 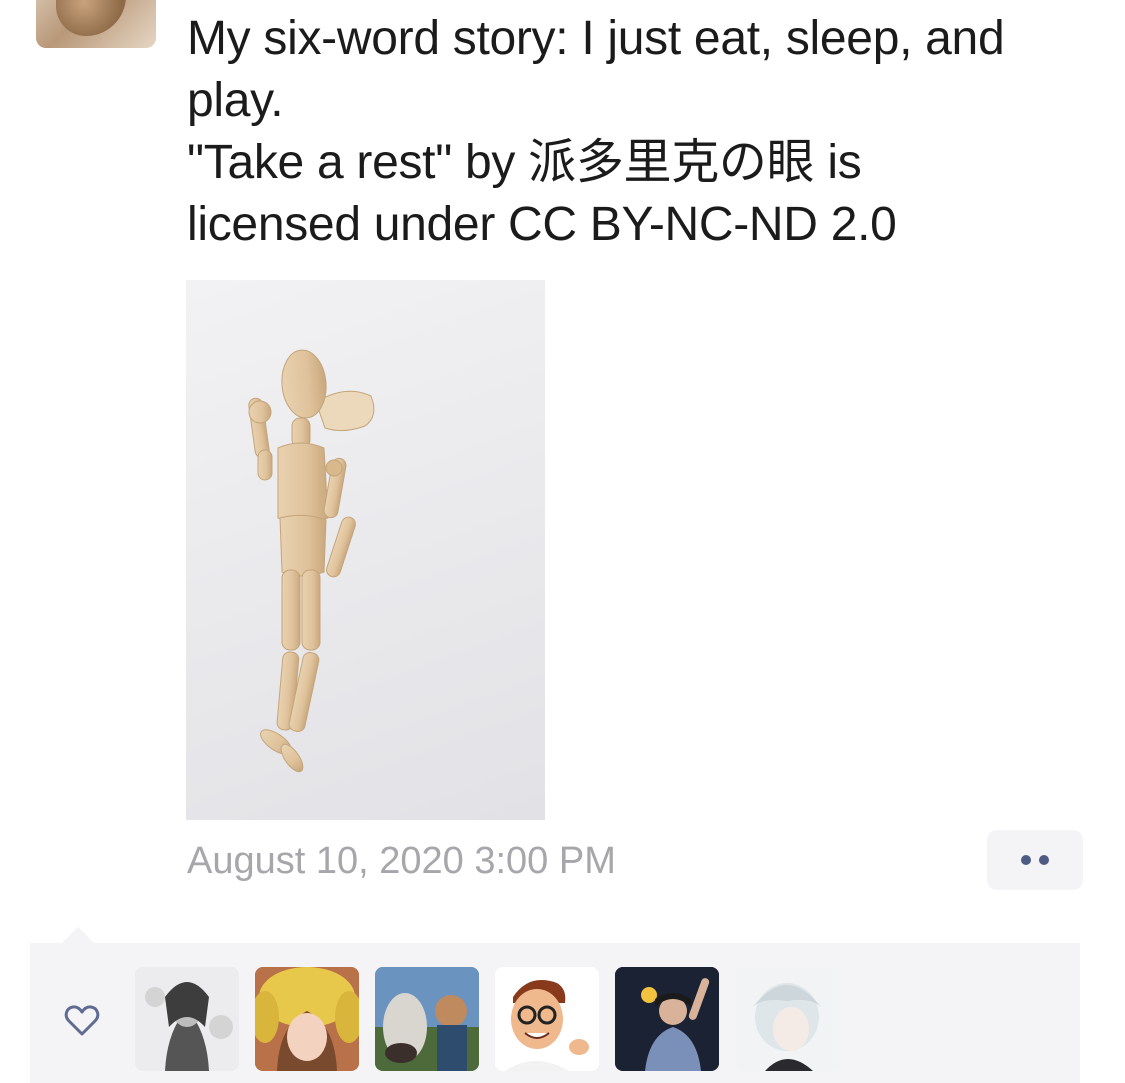 I want to click on anime-boy-white-hair, so click(x=787, y=1019).